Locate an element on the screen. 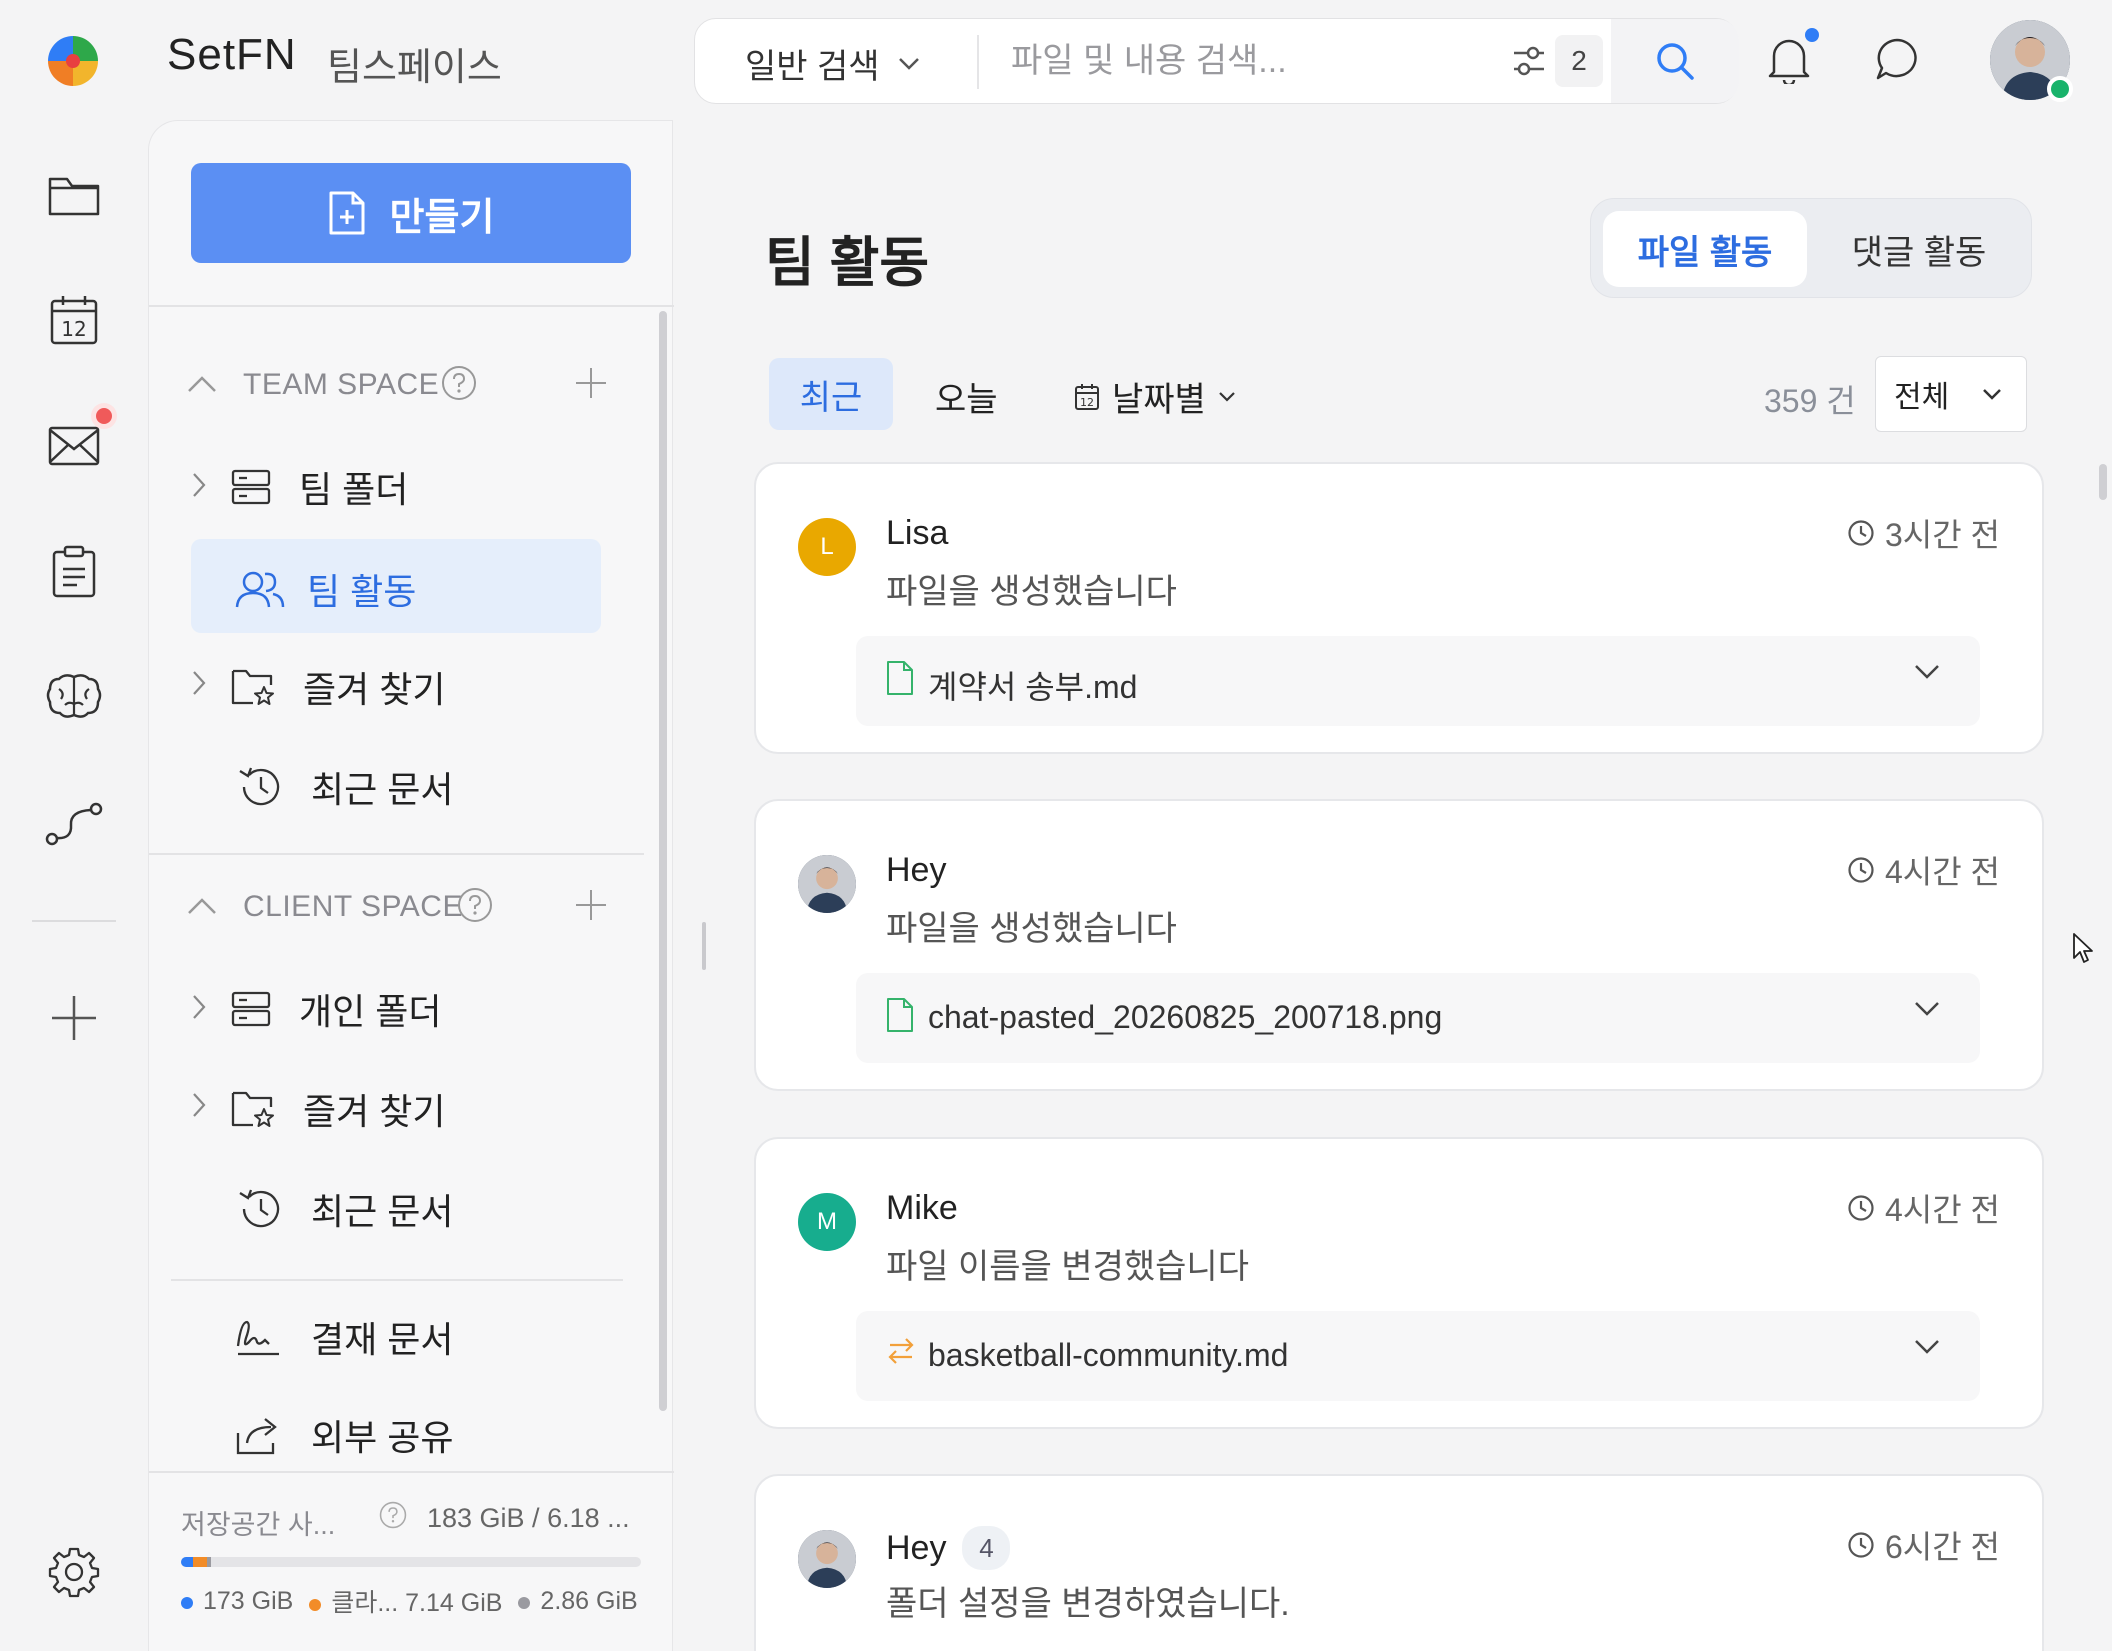 The image size is (2112, 1651). search-divider is located at coordinates (978, 62).